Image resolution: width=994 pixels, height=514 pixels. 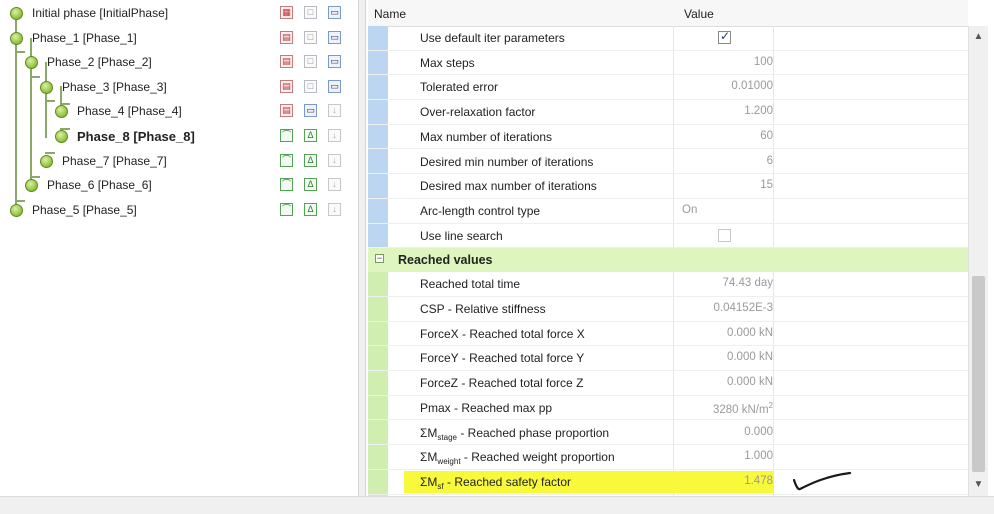 What do you see at coordinates (770, 161) in the screenshot?
I see `property-value: 6` at bounding box center [770, 161].